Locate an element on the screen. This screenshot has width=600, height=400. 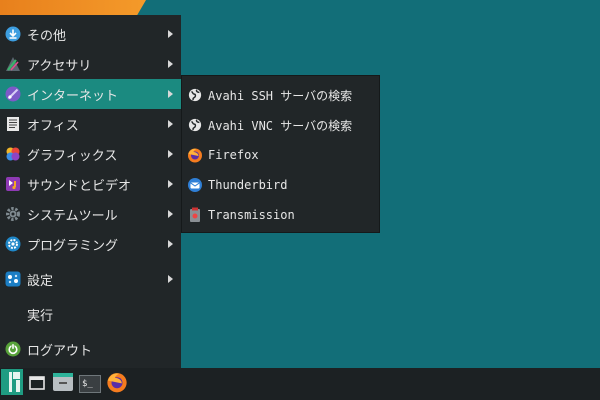
menu-item-label: その他 is located at coordinates (47, 36).